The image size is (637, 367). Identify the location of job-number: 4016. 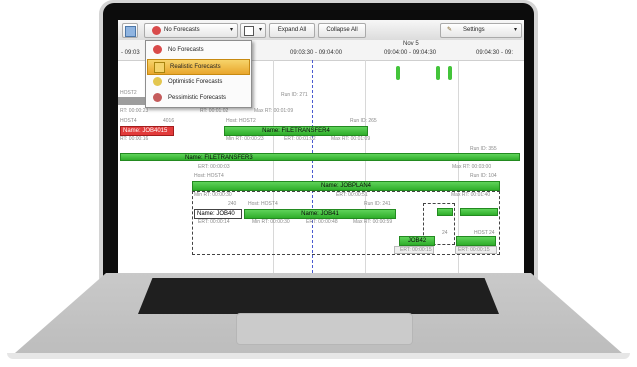
(169, 121).